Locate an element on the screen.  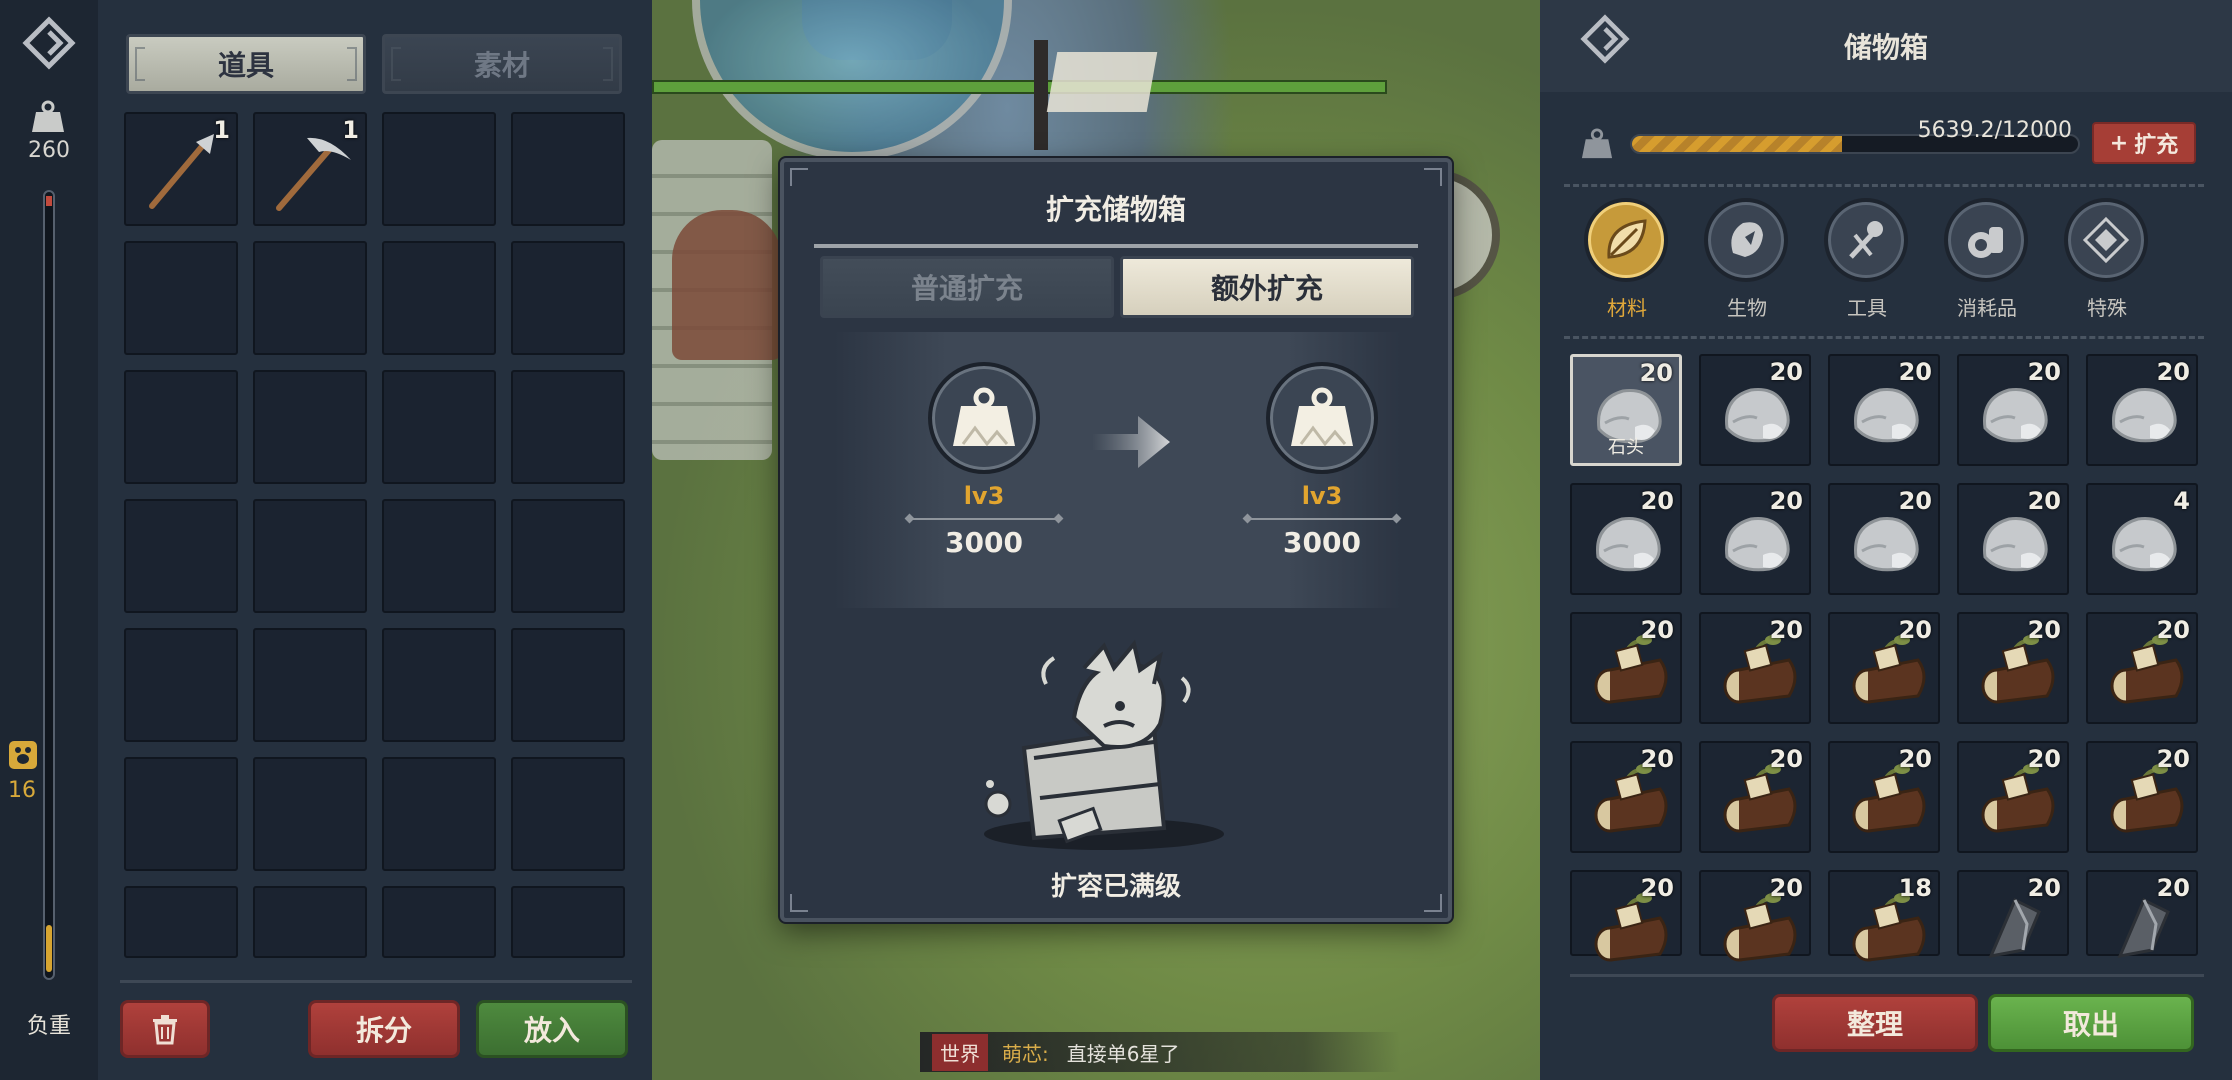
current-capacity-line is located at coordinates (984, 519).